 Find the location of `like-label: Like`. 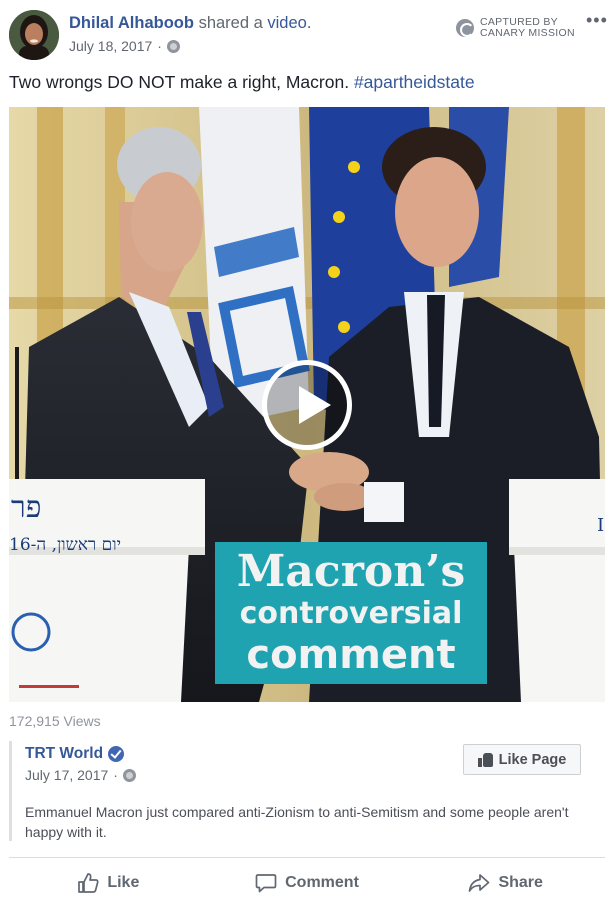

like-label: Like is located at coordinates (123, 882).